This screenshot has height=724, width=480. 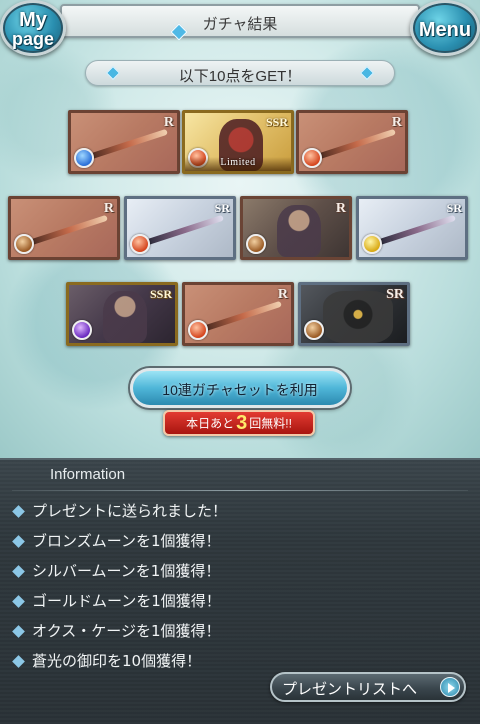 What do you see at coordinates (350, 689) in the screenshot?
I see `present-list-label: プレゼントリストへ` at bounding box center [350, 689].